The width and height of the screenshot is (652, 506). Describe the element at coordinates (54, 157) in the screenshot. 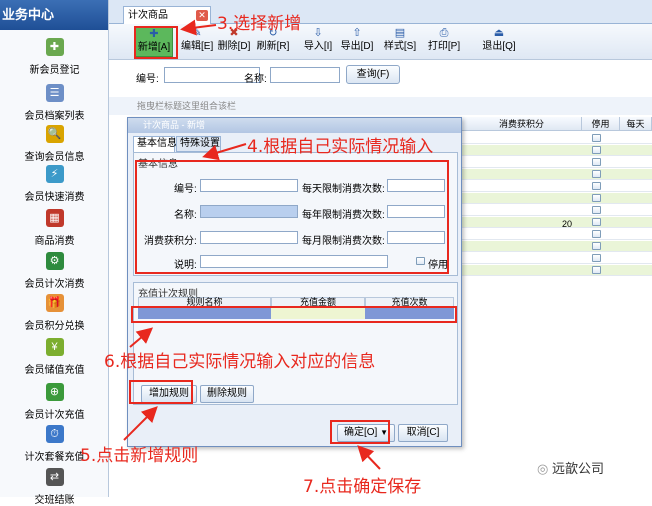

I see `sidebar-item-label: 查询会员信息` at that location.